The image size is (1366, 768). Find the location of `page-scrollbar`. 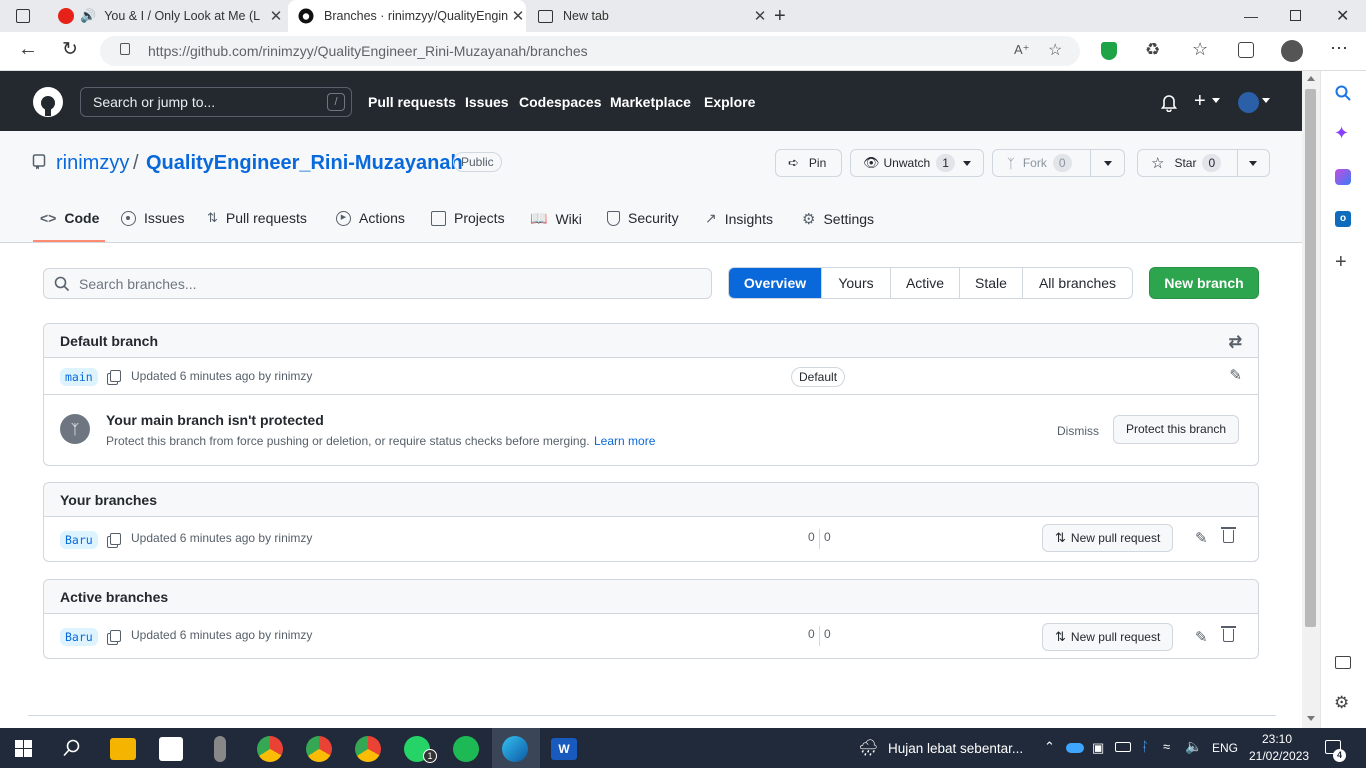

page-scrollbar is located at coordinates (1311, 399).